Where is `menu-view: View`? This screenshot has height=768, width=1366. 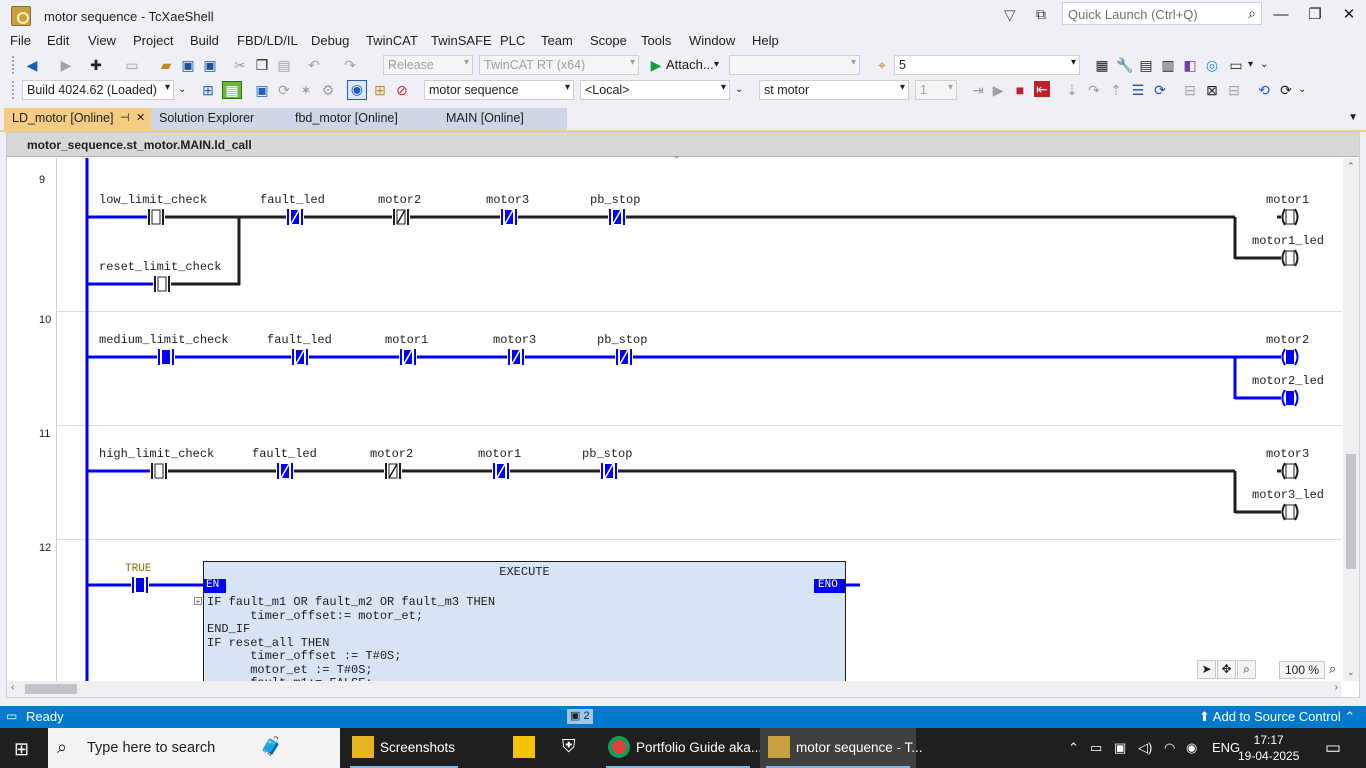 menu-view: View is located at coordinates (102, 40).